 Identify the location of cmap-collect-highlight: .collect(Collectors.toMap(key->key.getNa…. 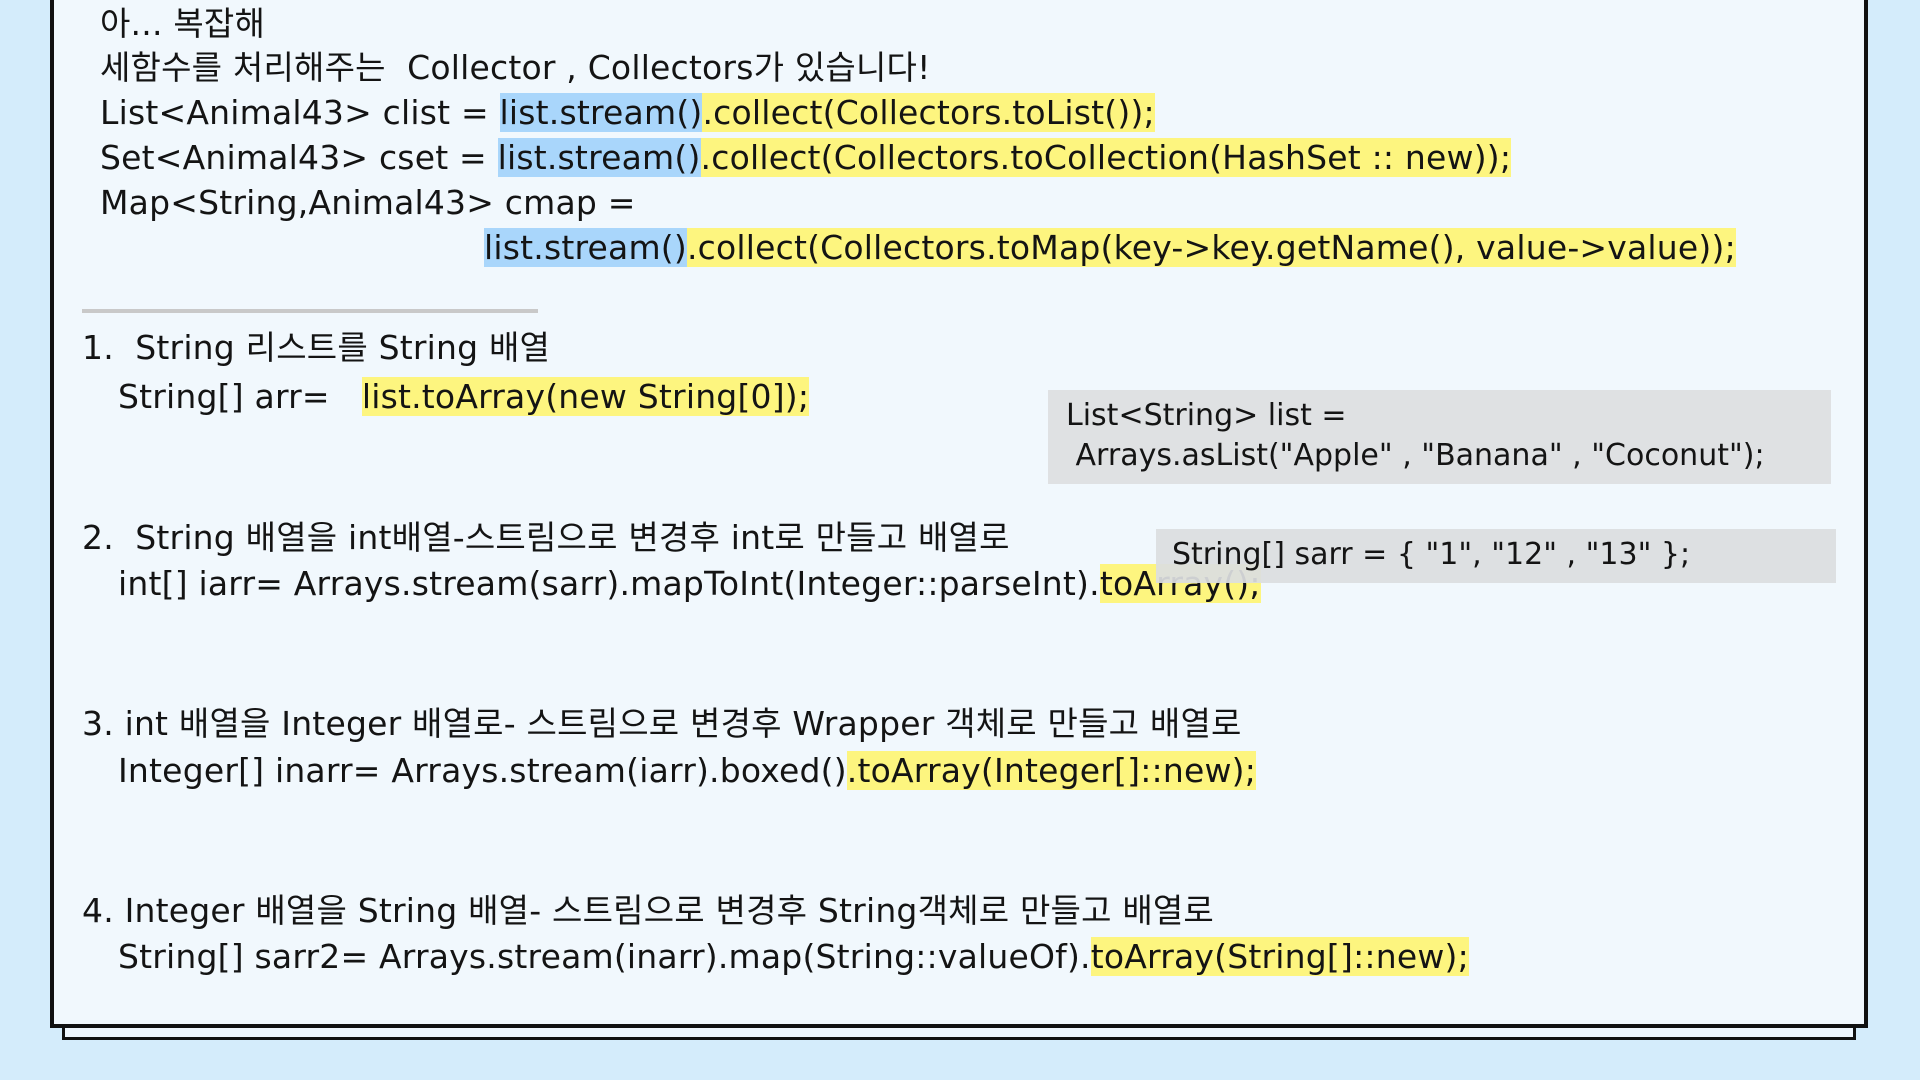
(1211, 247).